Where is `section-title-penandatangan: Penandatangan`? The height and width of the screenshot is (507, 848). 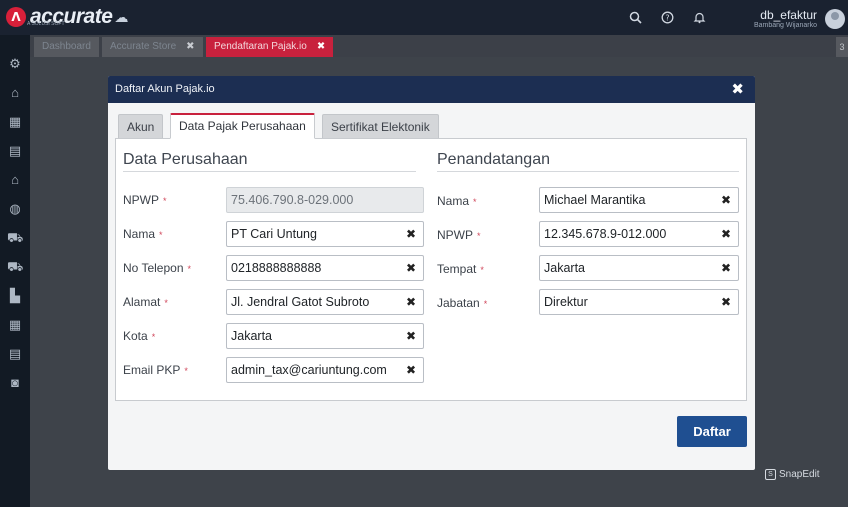
section-title-penandatangan: Penandatangan is located at coordinates (493, 159).